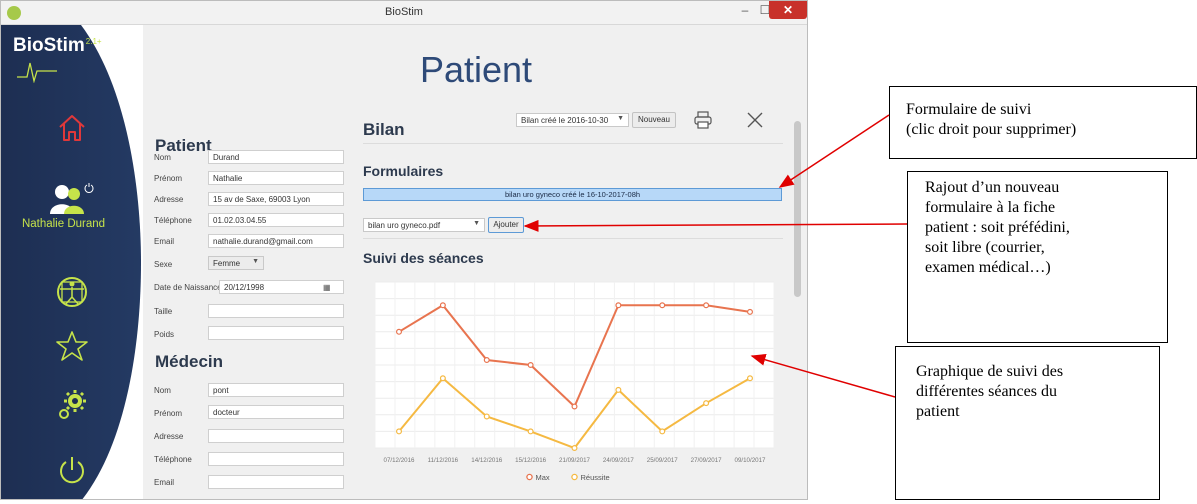 The height and width of the screenshot is (504, 1197). I want to click on sidebar: BioStim2.1+ Nathalie Durand, so click(72, 262).